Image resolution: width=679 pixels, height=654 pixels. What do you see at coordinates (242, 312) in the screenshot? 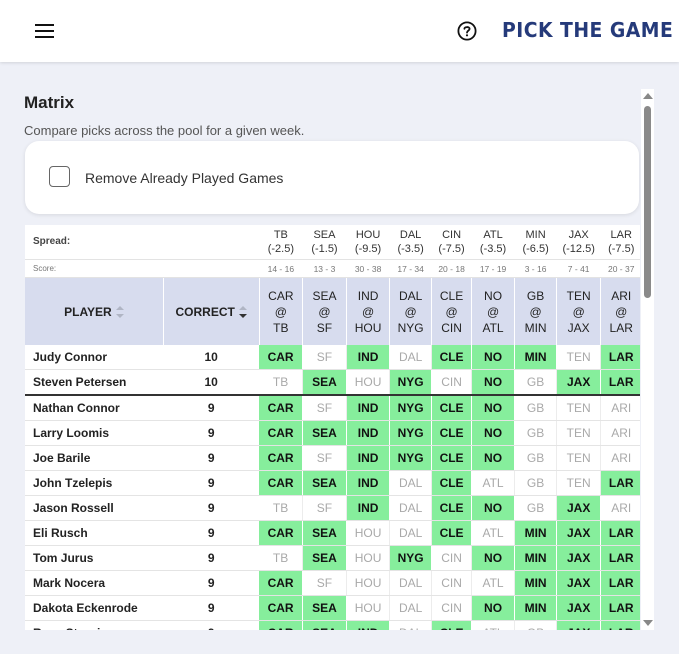
I see `sort-desc-icon` at bounding box center [242, 312].